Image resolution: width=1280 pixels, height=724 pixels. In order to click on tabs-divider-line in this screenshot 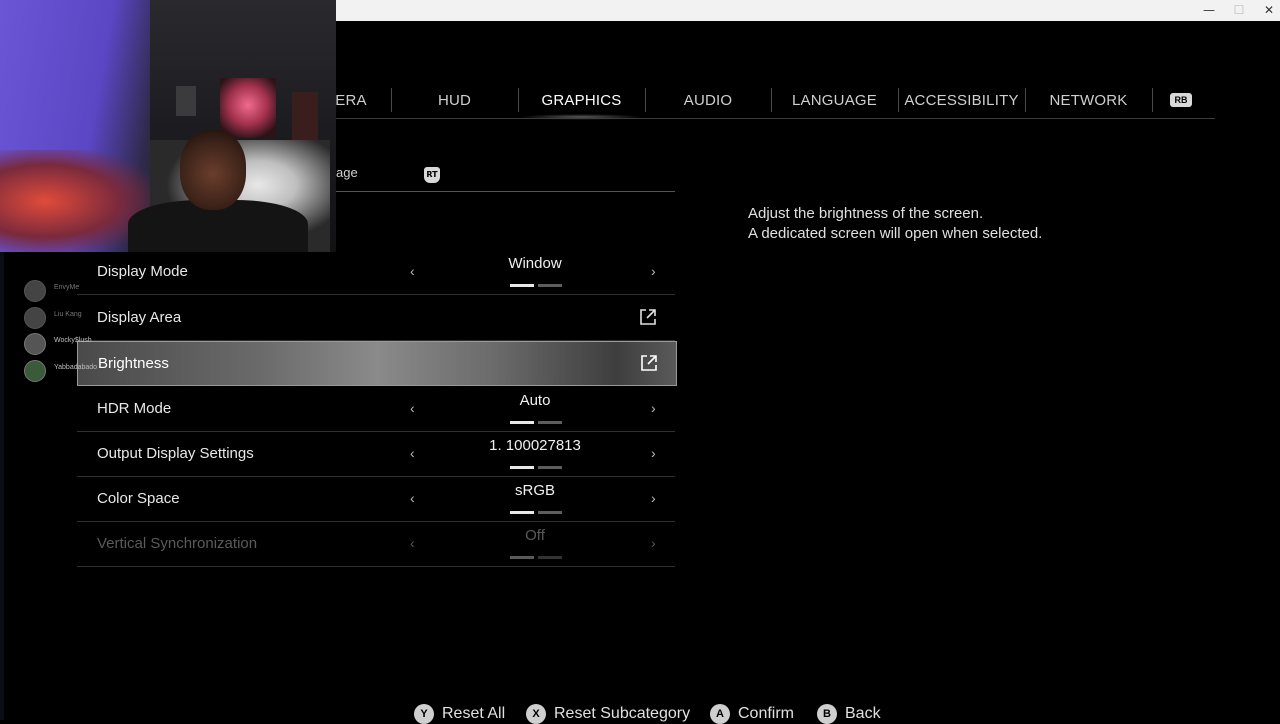, I will do `click(775, 118)`.